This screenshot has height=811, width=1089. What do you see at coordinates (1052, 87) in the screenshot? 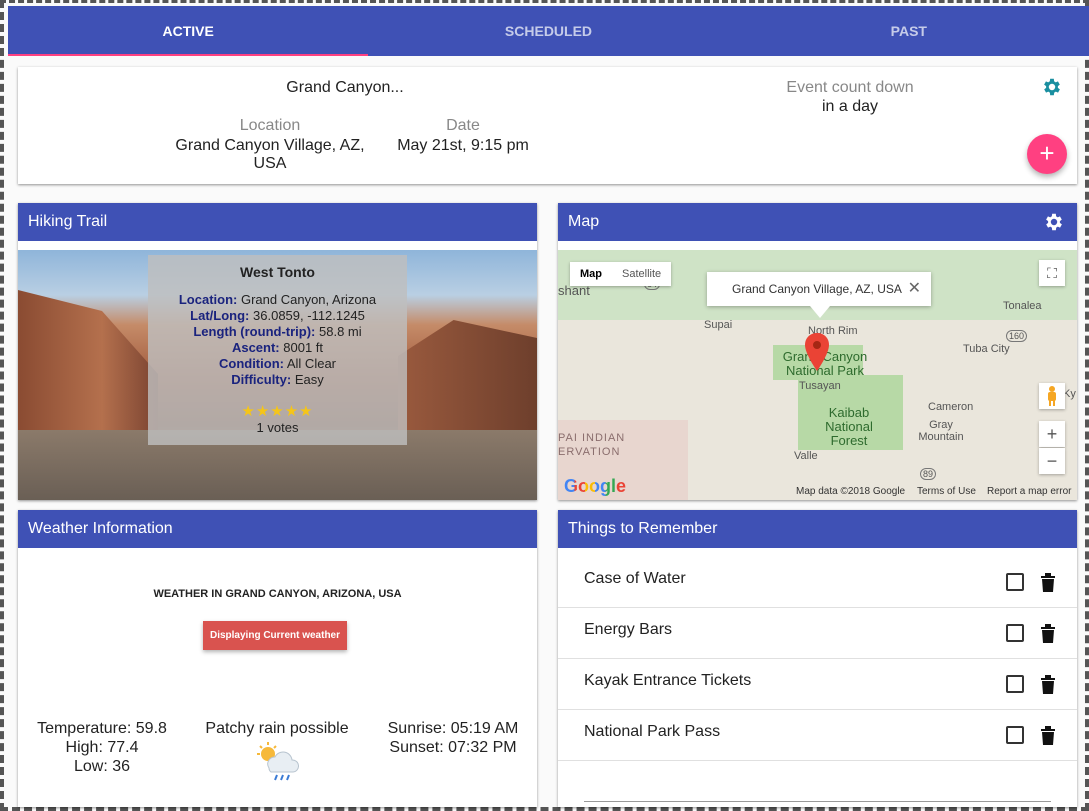
I see `settings-gear-icon` at bounding box center [1052, 87].